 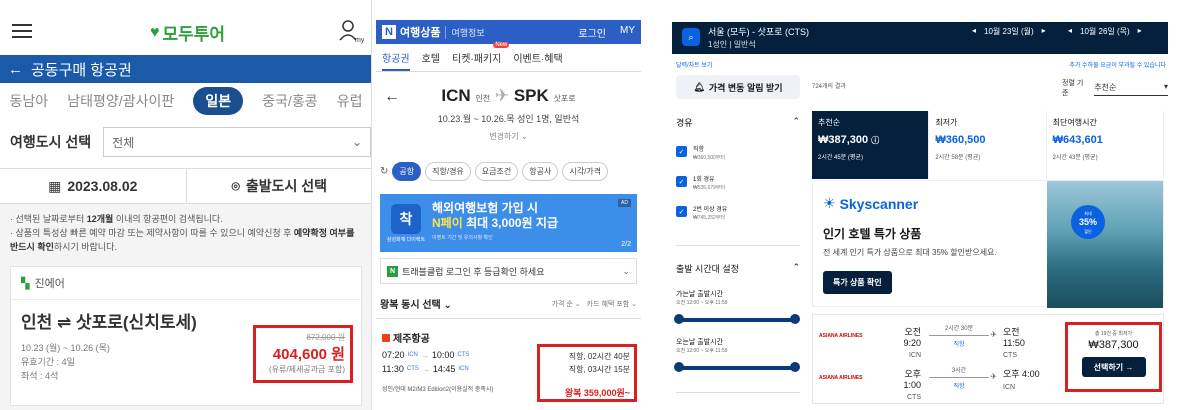 What do you see at coordinates (1088, 222) in the screenshot?
I see `discount-badge: 최대 35% 할인` at bounding box center [1088, 222].